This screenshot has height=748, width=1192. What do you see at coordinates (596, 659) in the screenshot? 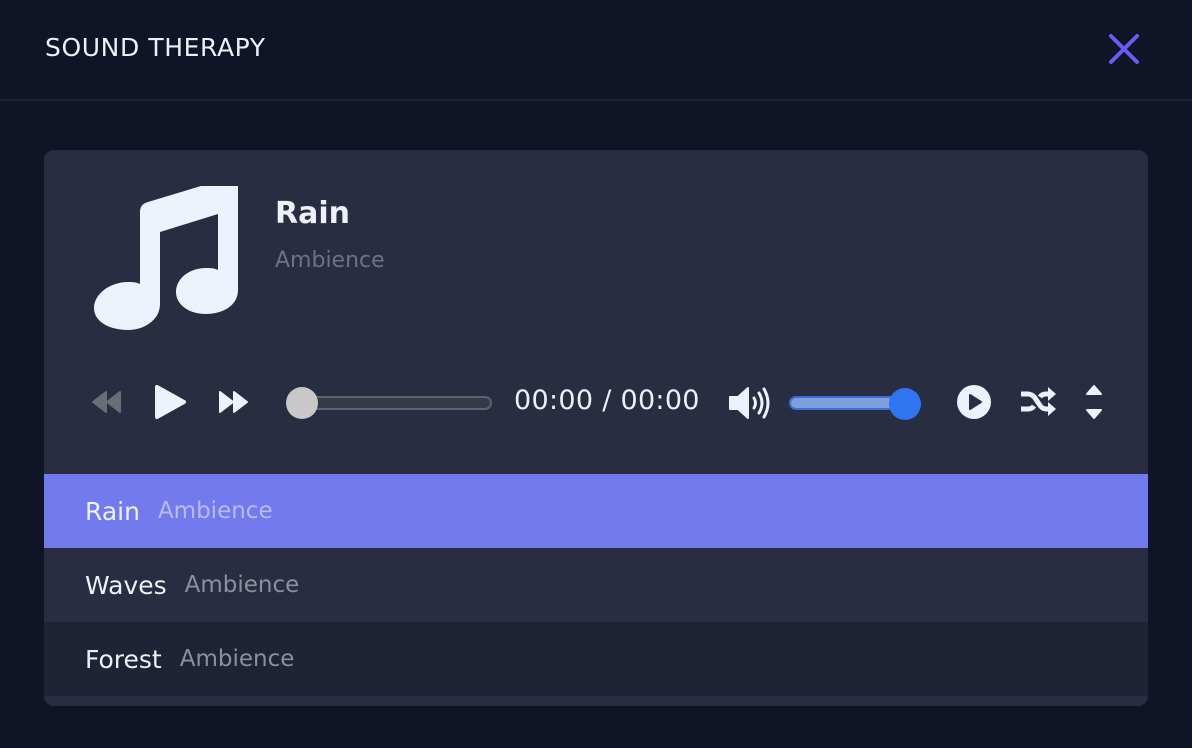
I see `playlist-item: Forest Ambience` at bounding box center [596, 659].